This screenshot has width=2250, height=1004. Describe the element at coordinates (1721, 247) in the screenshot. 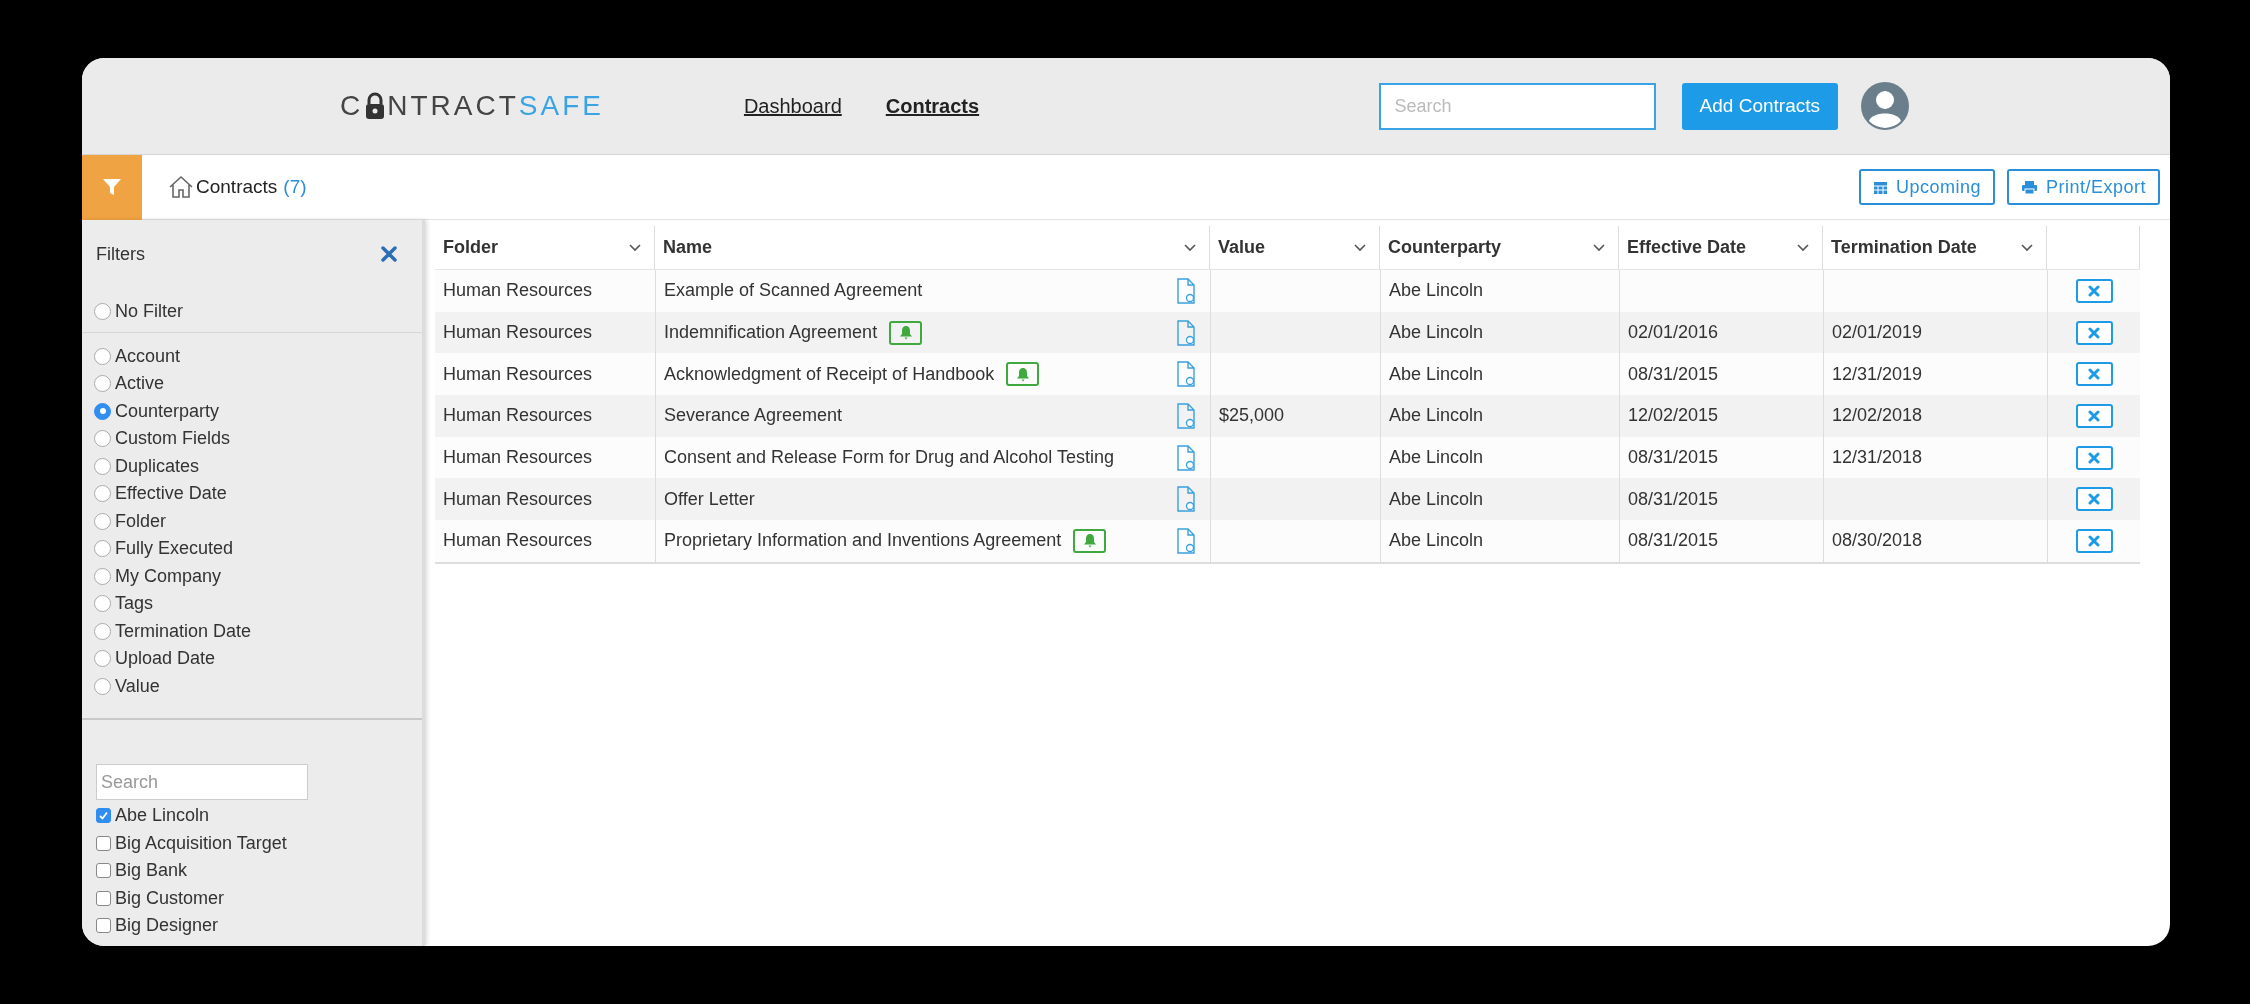

I see `column-header: Effective Date` at that location.